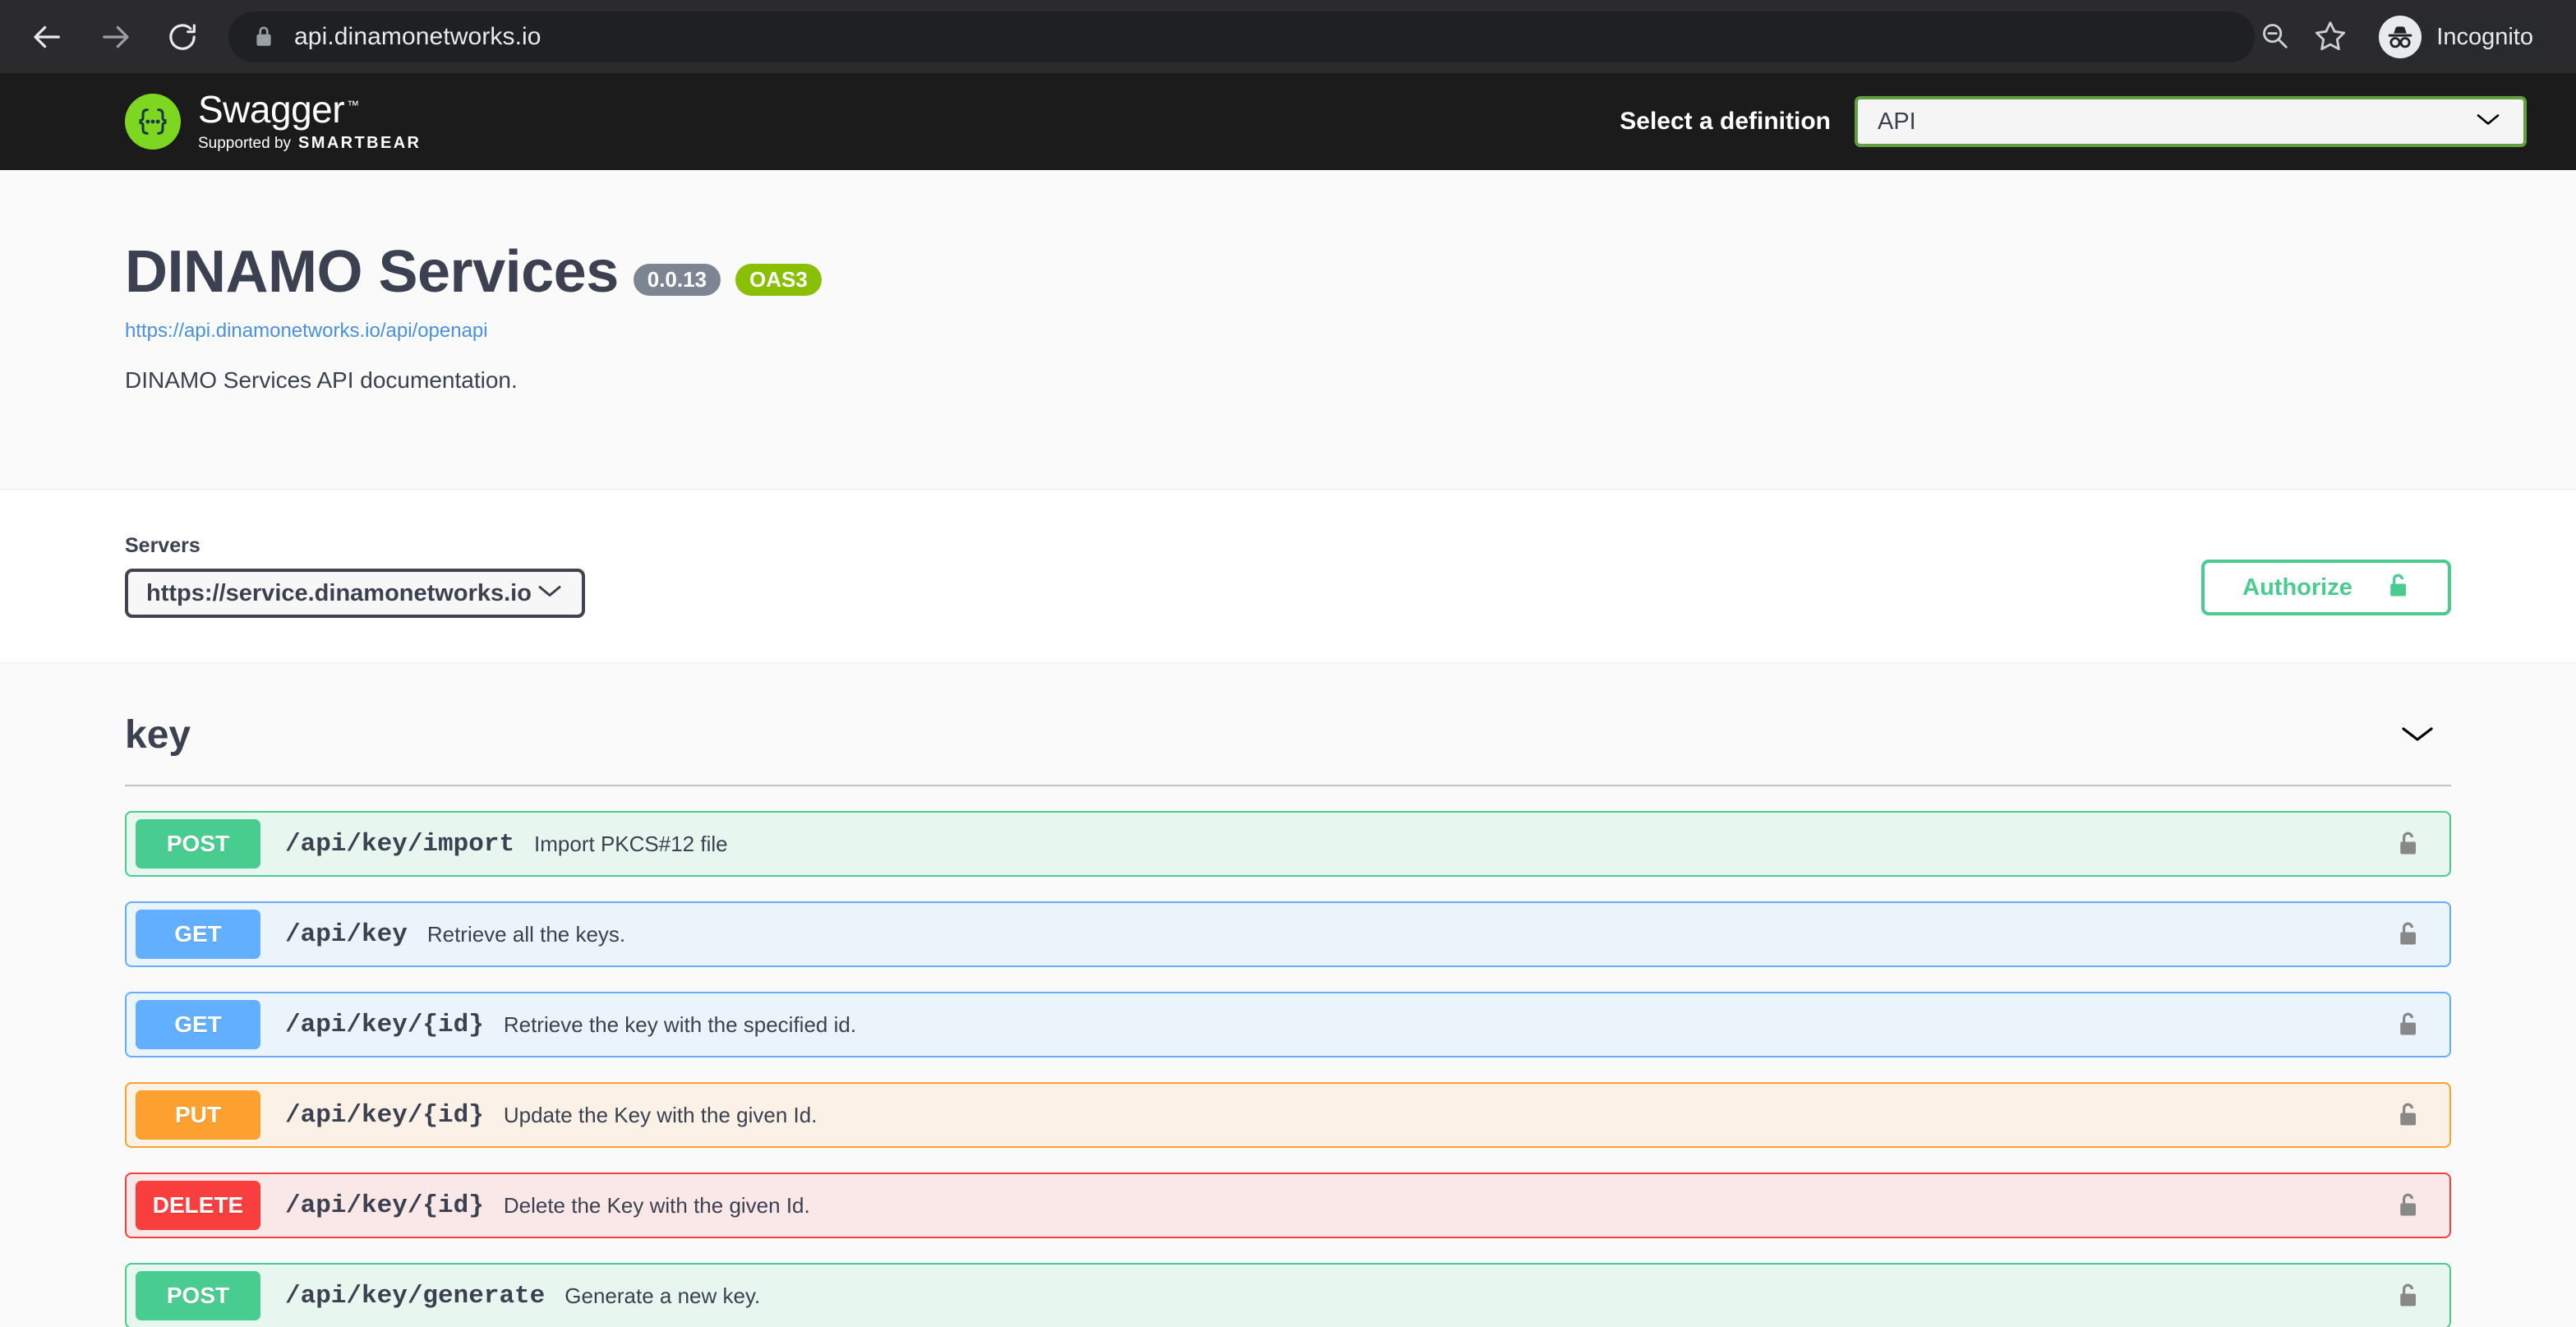 This screenshot has width=2576, height=1327. What do you see at coordinates (663, 1295) in the screenshot?
I see `operation-summary: Generate a new key.` at bounding box center [663, 1295].